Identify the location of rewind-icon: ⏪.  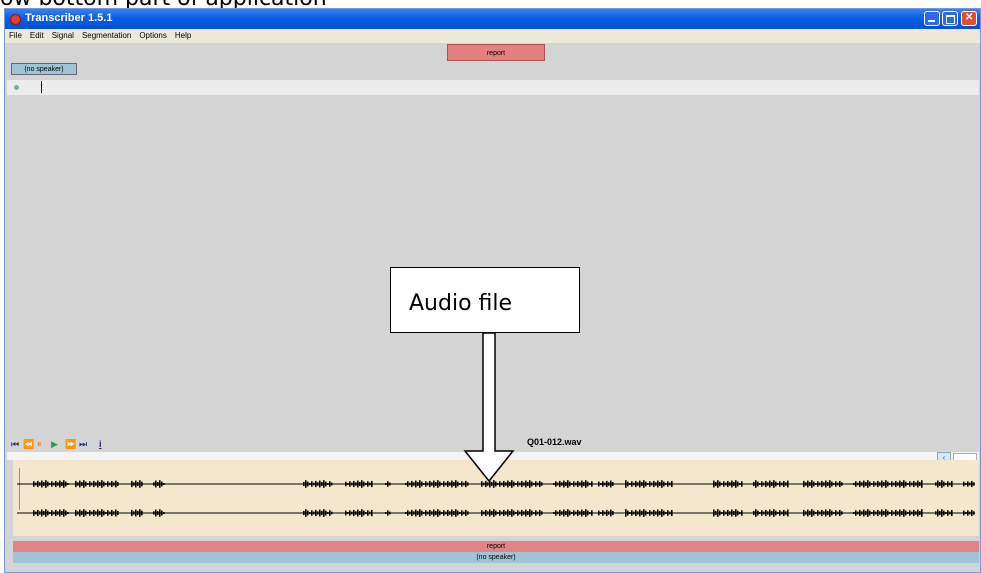
(28, 444).